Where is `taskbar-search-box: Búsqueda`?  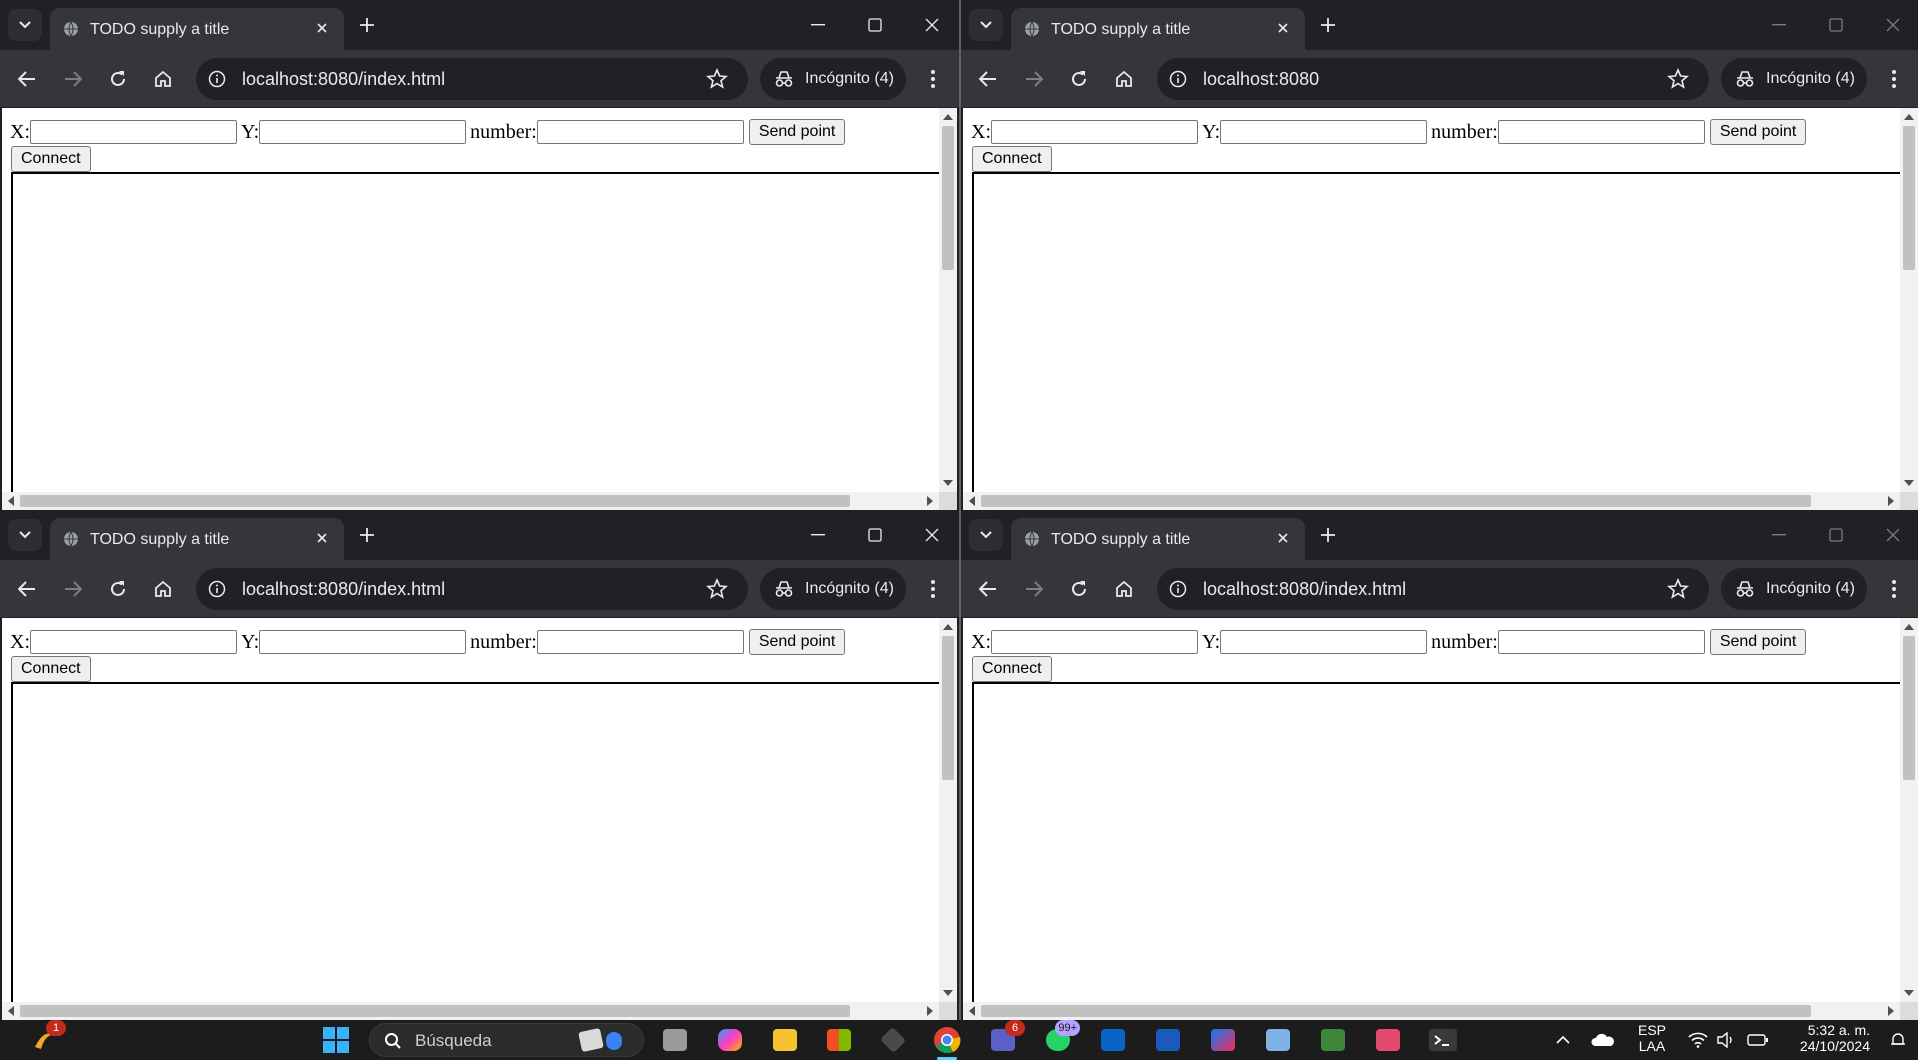
taskbar-search-box: Búsqueda is located at coordinates (506, 1040).